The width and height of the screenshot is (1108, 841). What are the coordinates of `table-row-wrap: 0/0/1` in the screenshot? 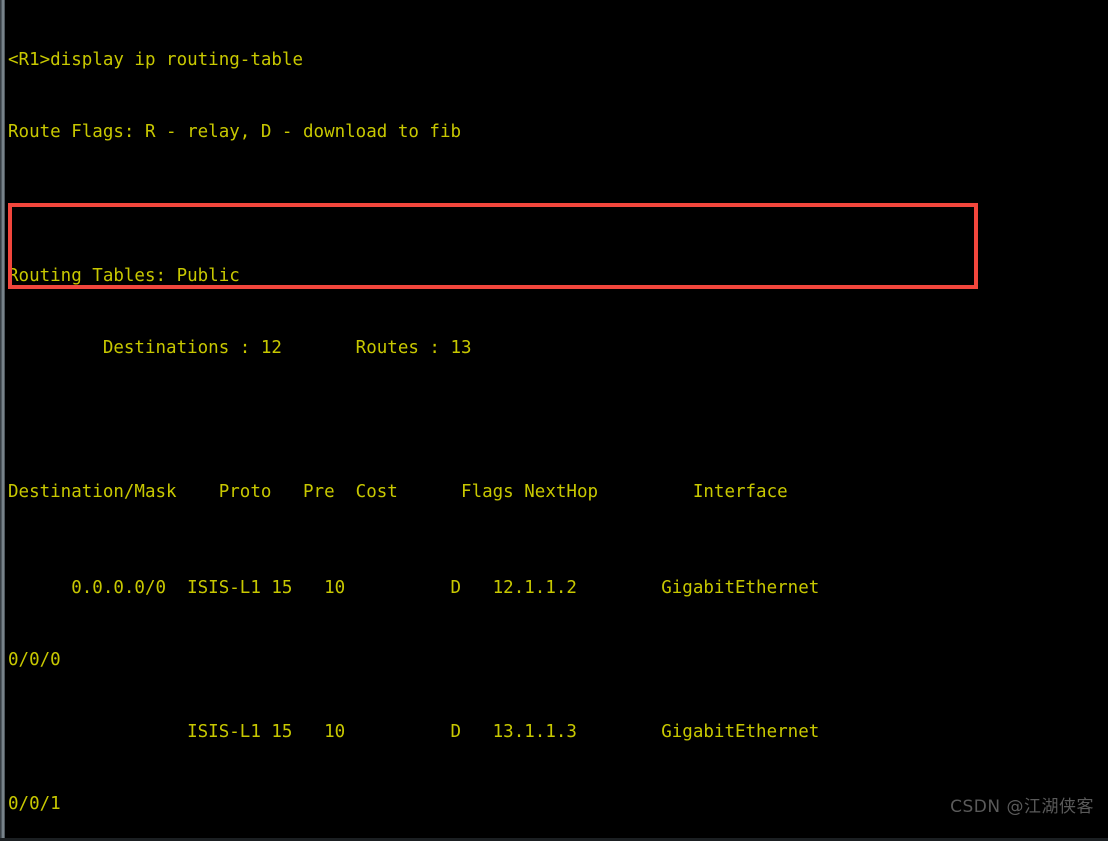 It's located at (34, 804).